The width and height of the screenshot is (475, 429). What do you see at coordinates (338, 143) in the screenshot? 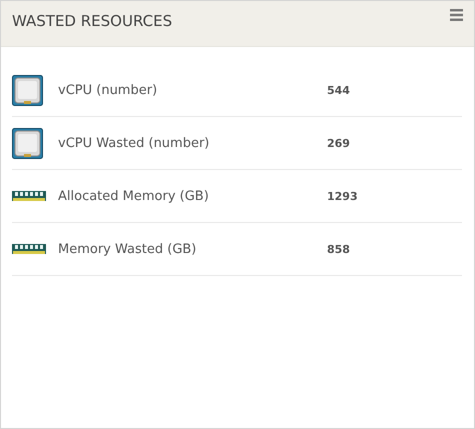
I see `resource-value: 269` at bounding box center [338, 143].